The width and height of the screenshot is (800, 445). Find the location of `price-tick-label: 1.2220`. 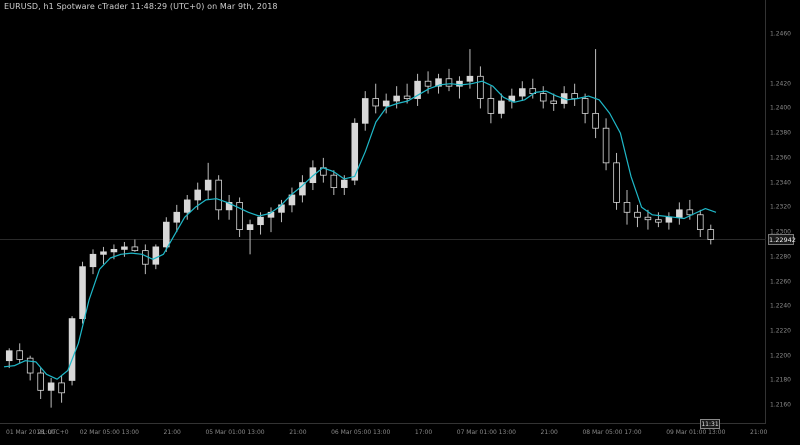

price-tick-label: 1.2220 is located at coordinates (780, 331).